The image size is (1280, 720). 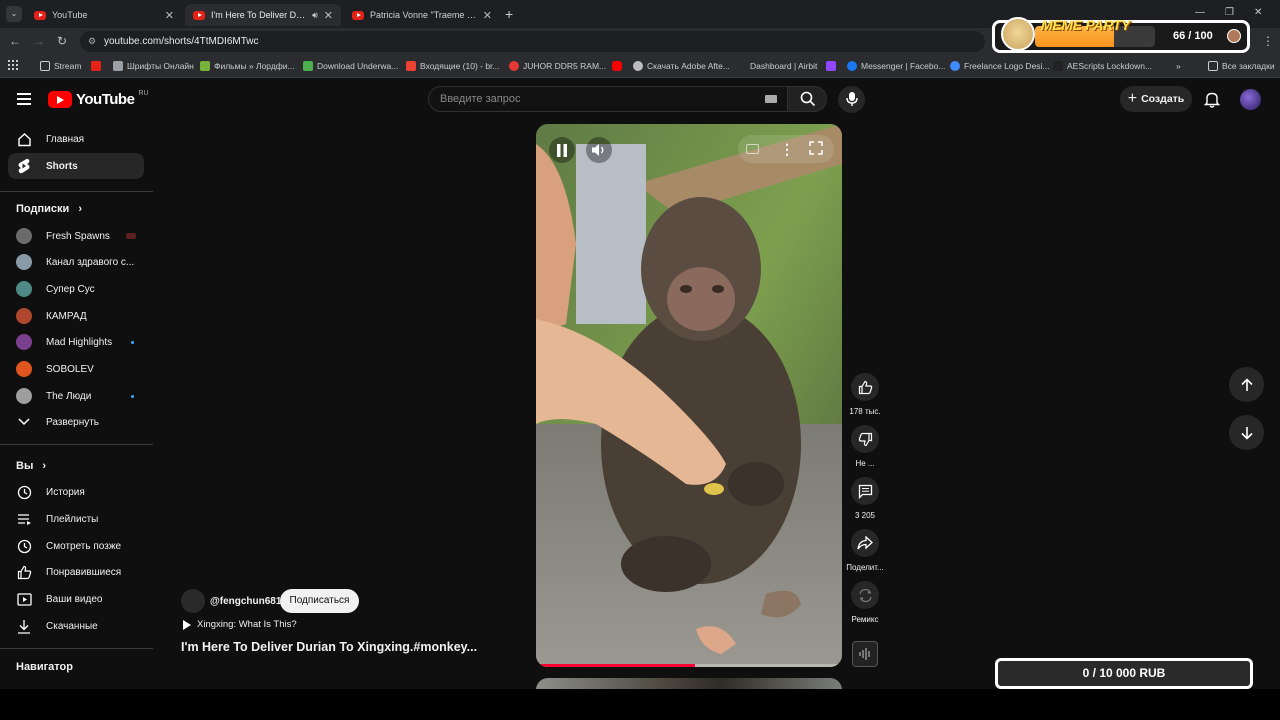 I want to click on previous-short-button, so click(x=1246, y=384).